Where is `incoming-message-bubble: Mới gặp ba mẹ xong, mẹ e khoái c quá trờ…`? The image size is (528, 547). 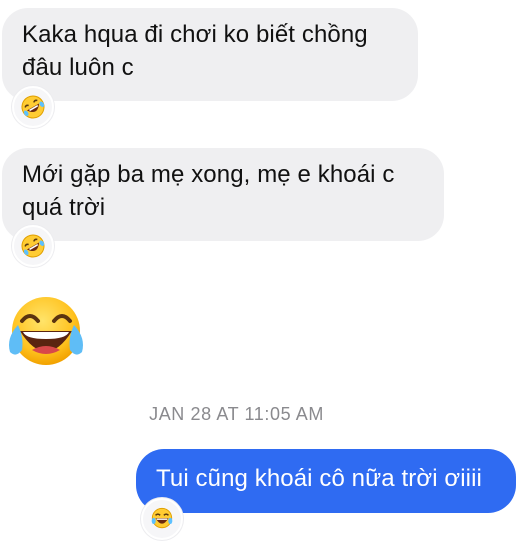 incoming-message-bubble: Mới gặp ba mẹ xong, mẹ e khoái c quá trờ… is located at coordinates (223, 194).